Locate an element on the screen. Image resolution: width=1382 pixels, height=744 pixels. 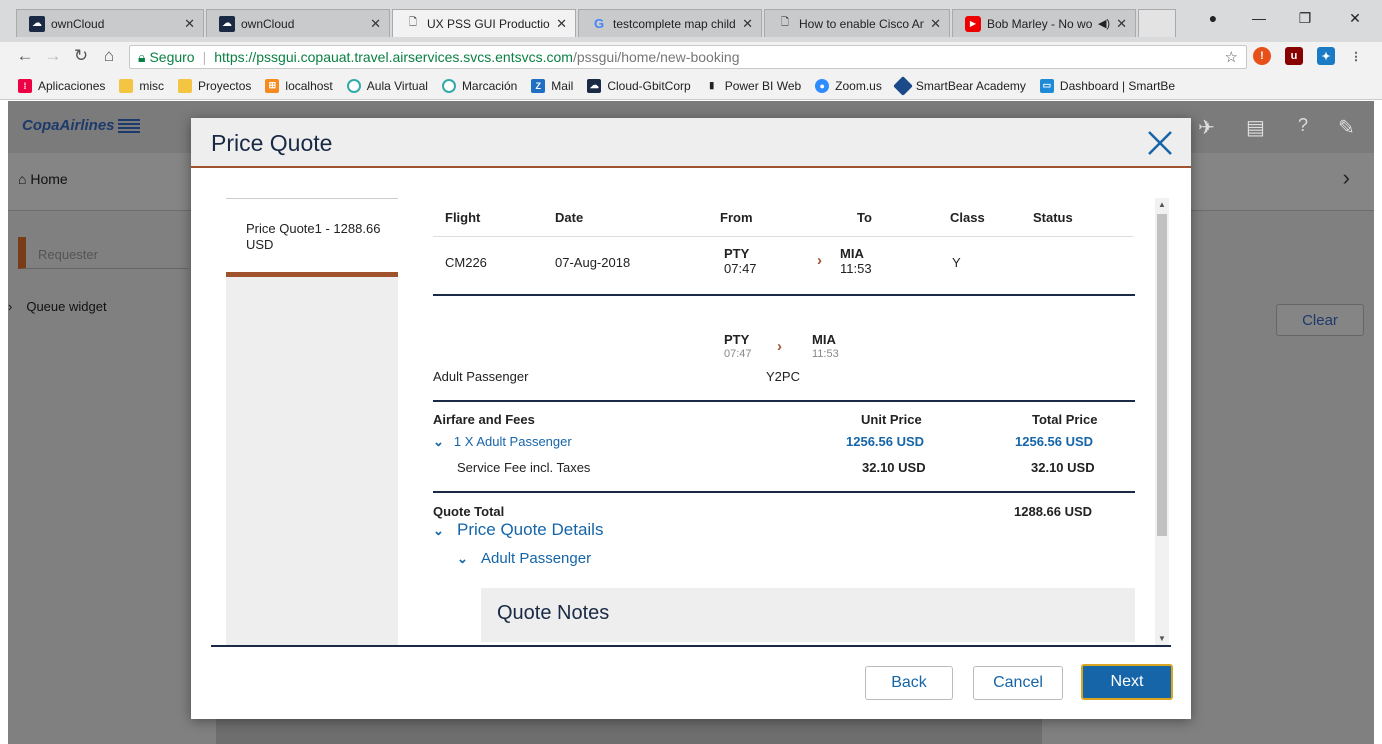
folder-icon is located at coordinates (126, 85).